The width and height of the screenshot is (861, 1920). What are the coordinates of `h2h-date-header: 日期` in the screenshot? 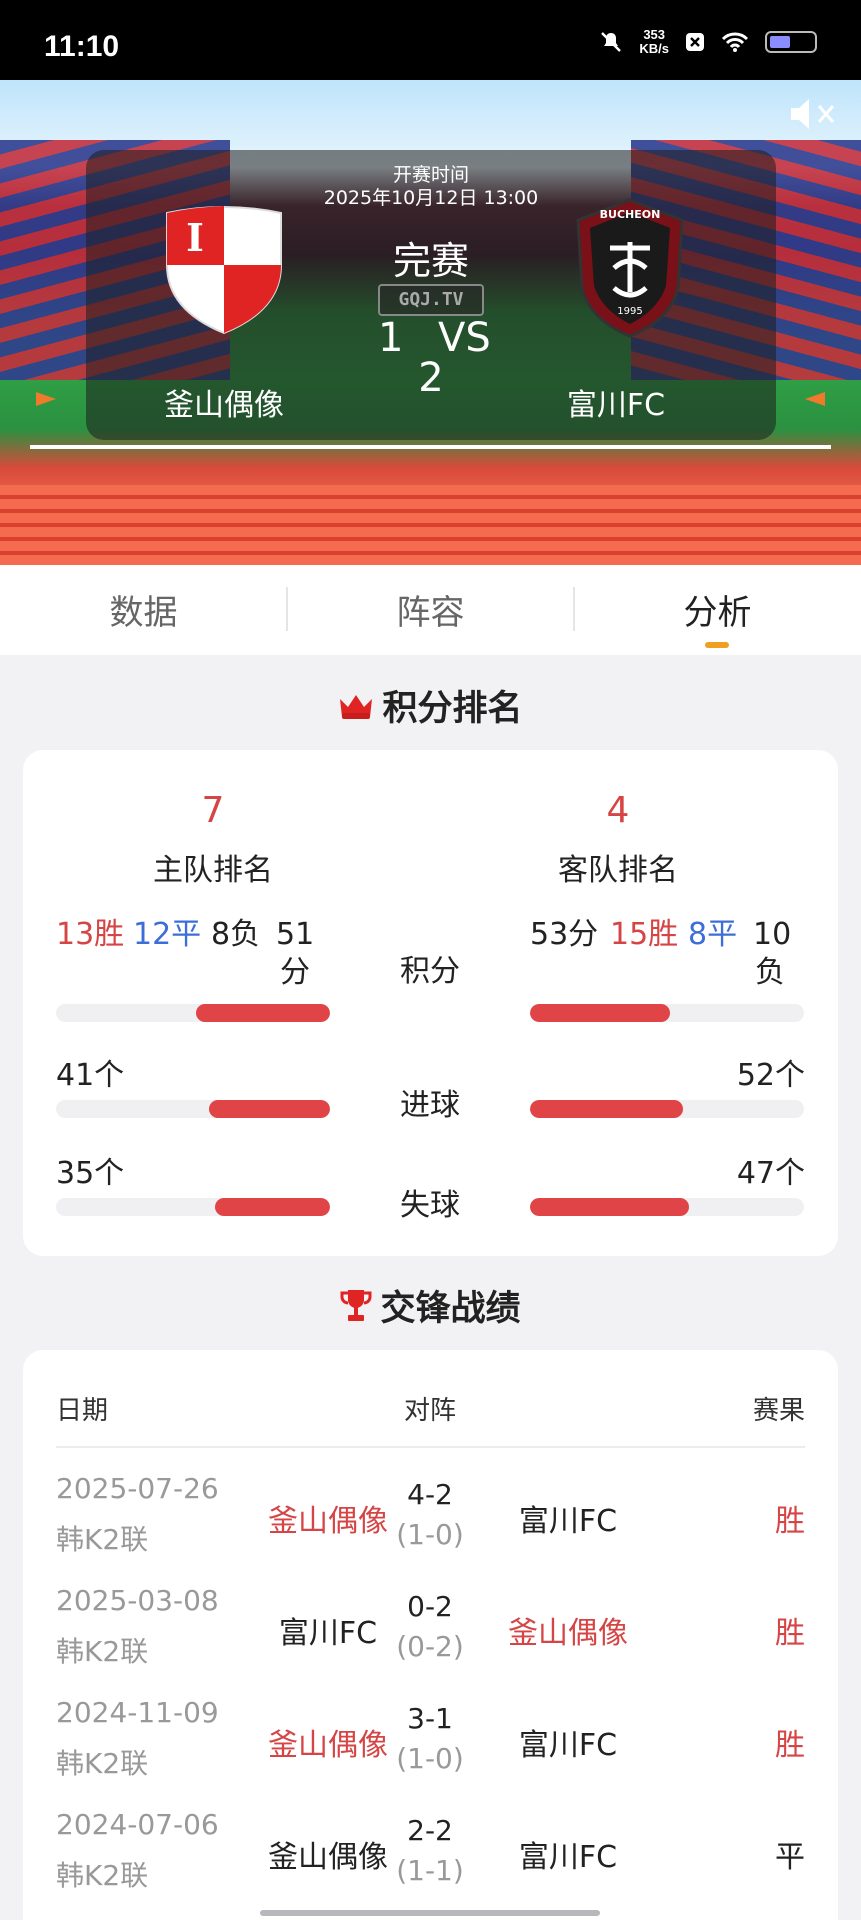 It's located at (82, 1411).